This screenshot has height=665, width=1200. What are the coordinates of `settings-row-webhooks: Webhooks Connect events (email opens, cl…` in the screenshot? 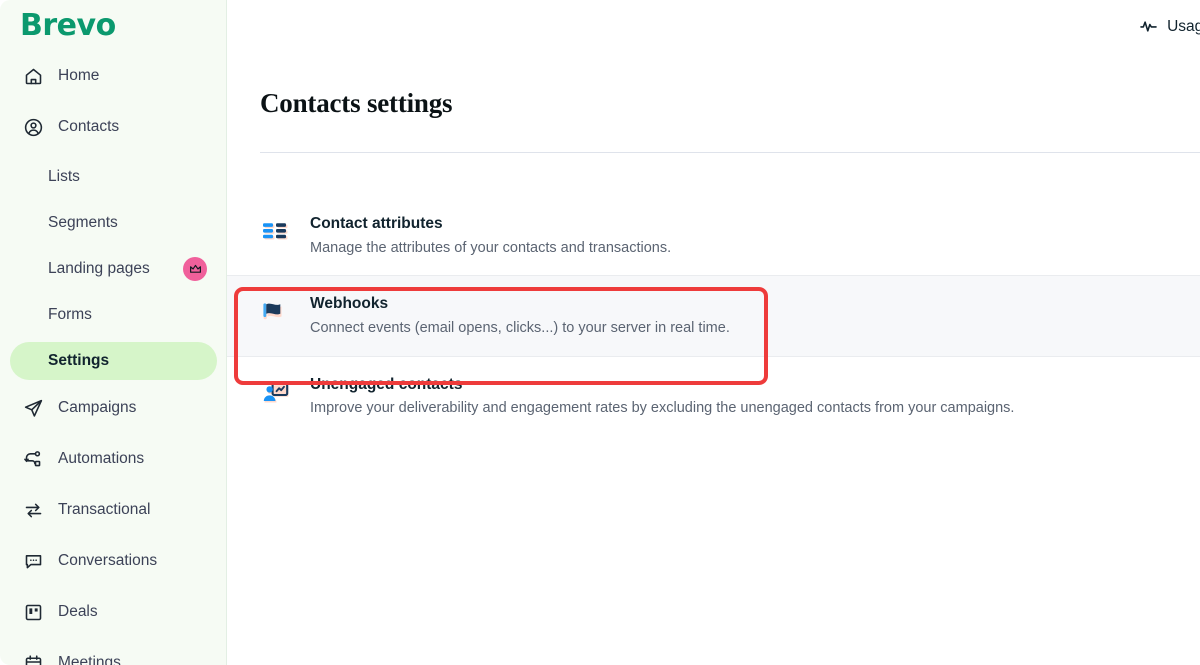 It's located at (713, 316).